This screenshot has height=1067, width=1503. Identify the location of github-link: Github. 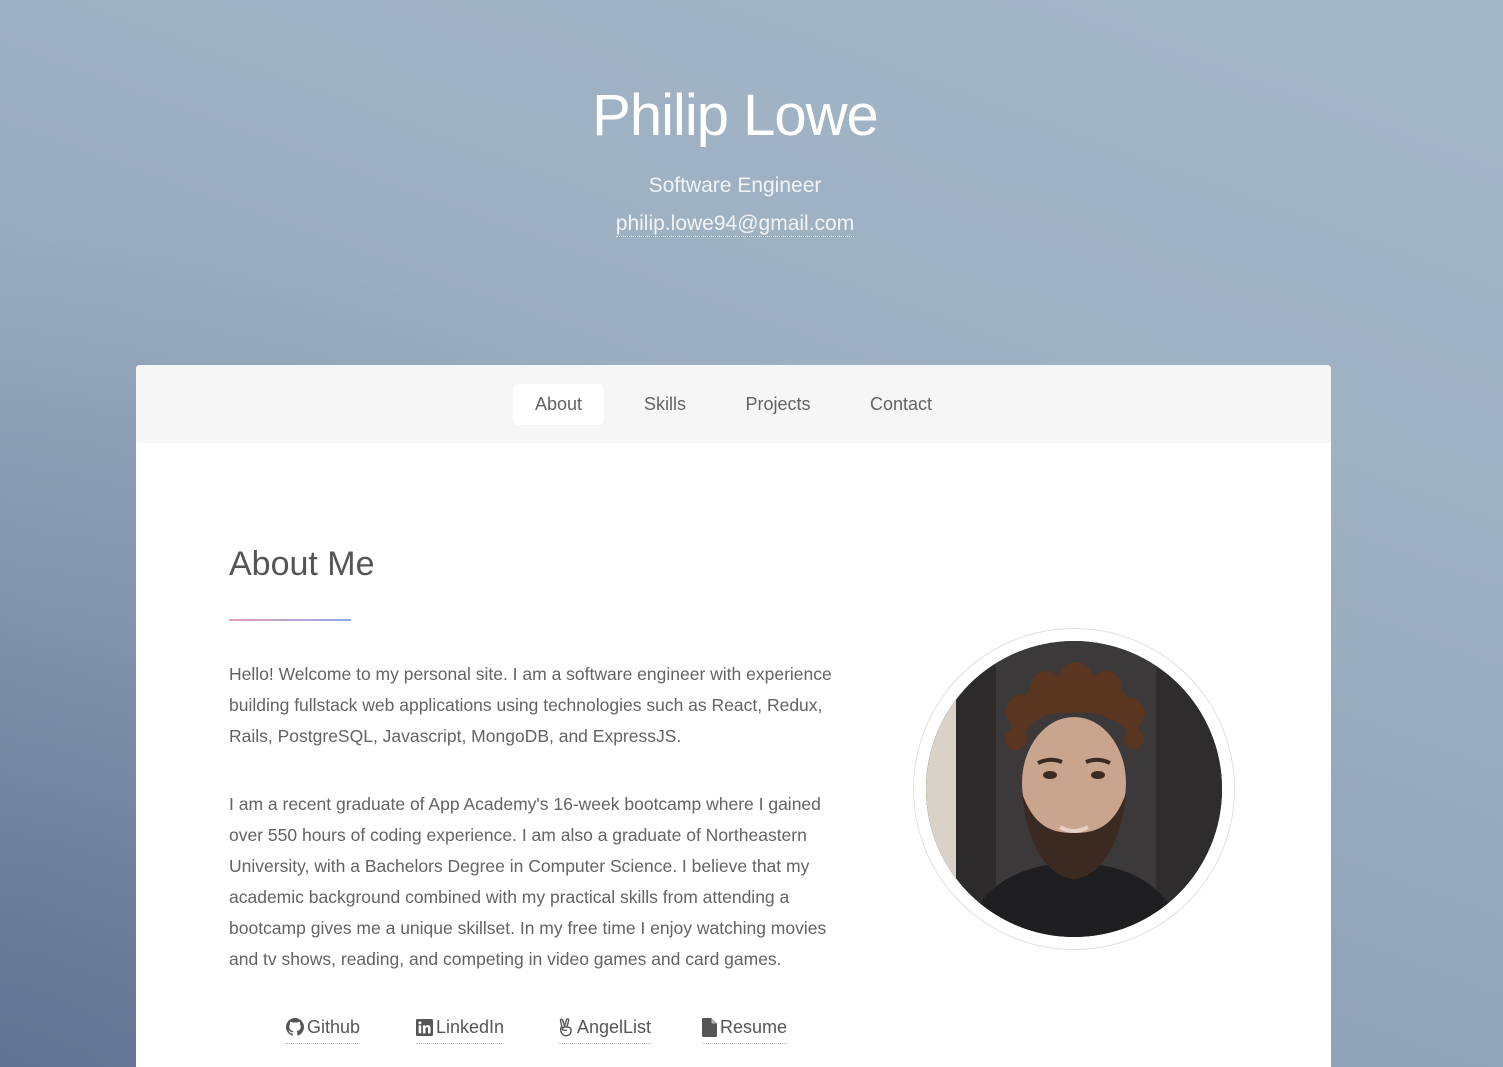
(323, 1027).